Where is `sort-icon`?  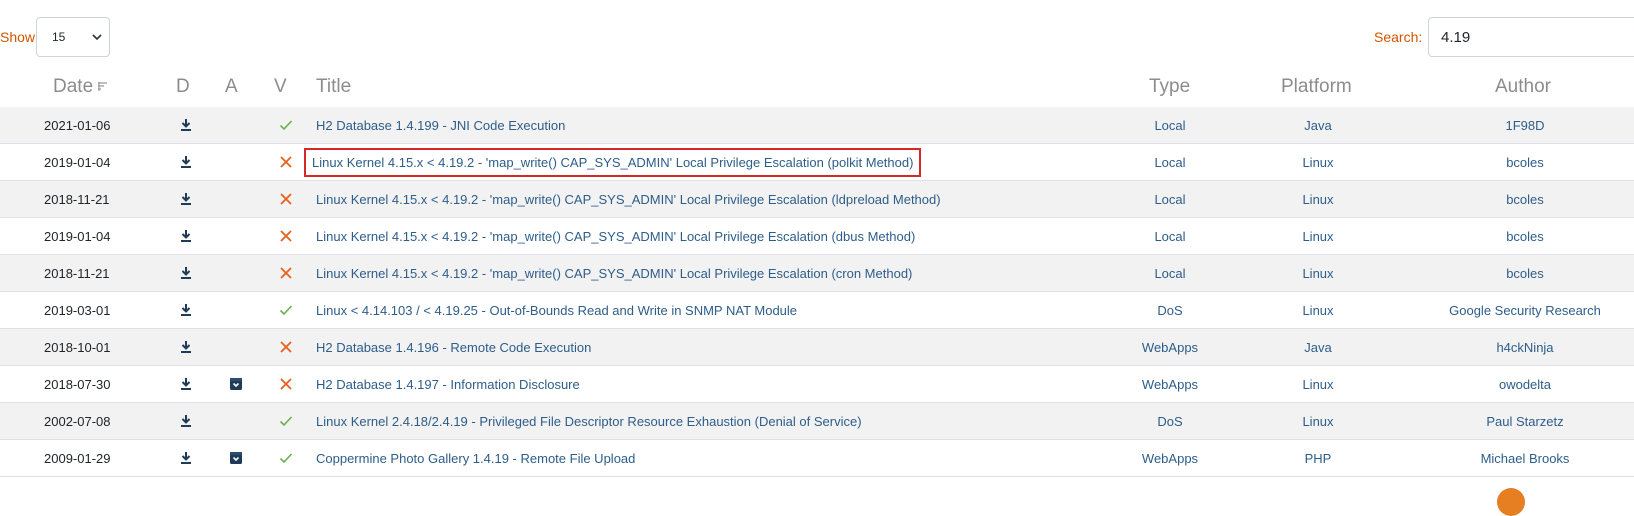 sort-icon is located at coordinates (102, 86).